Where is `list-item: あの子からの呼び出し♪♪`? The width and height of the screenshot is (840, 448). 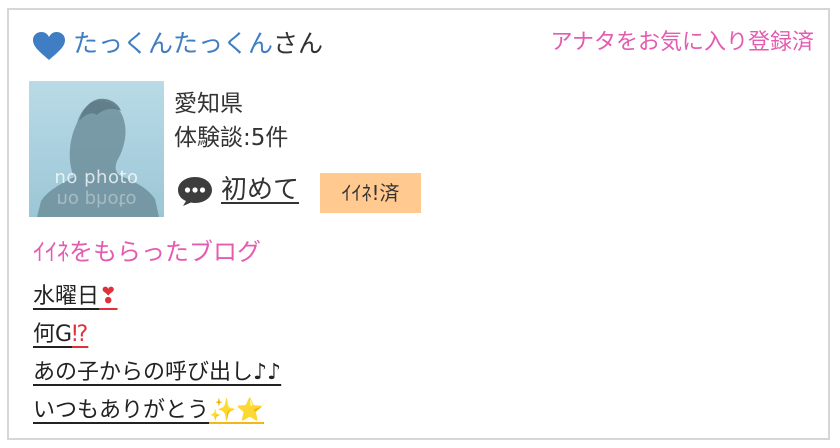 list-item: あの子からの呼び出し♪♪ is located at coordinates (157, 373).